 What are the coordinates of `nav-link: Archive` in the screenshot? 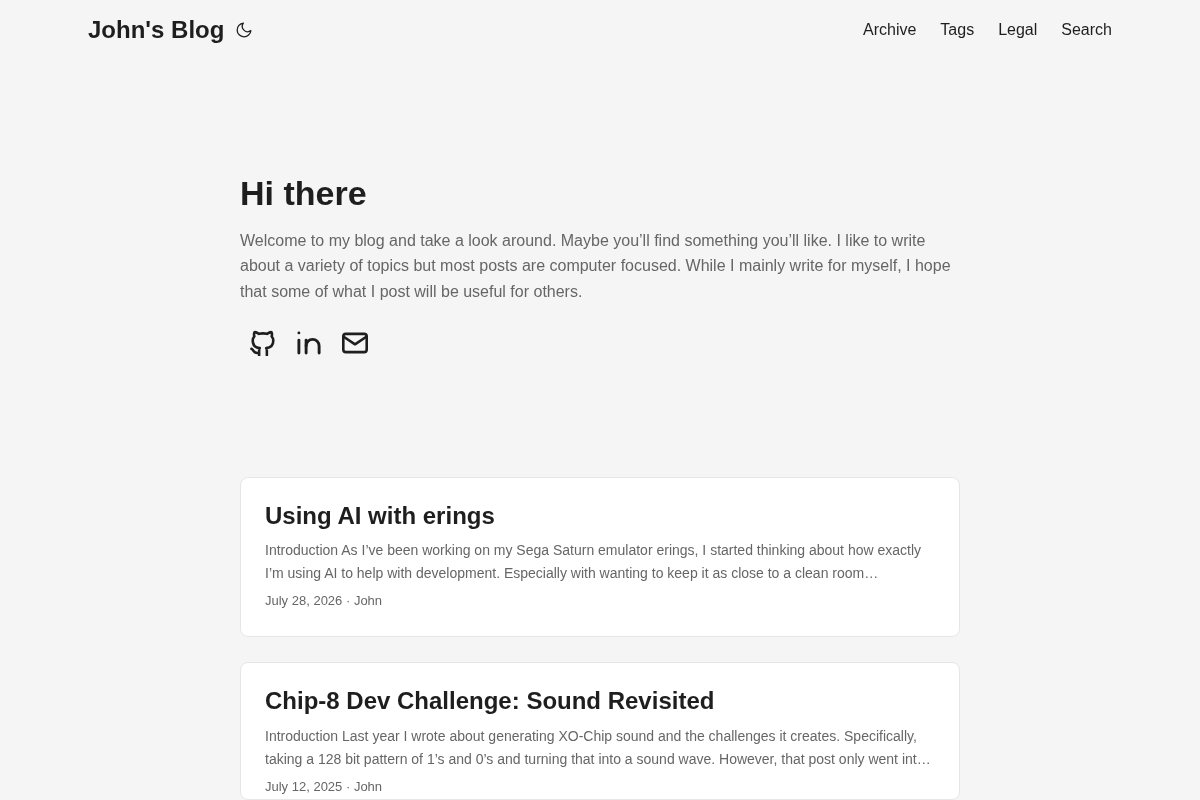 It's located at (890, 30).